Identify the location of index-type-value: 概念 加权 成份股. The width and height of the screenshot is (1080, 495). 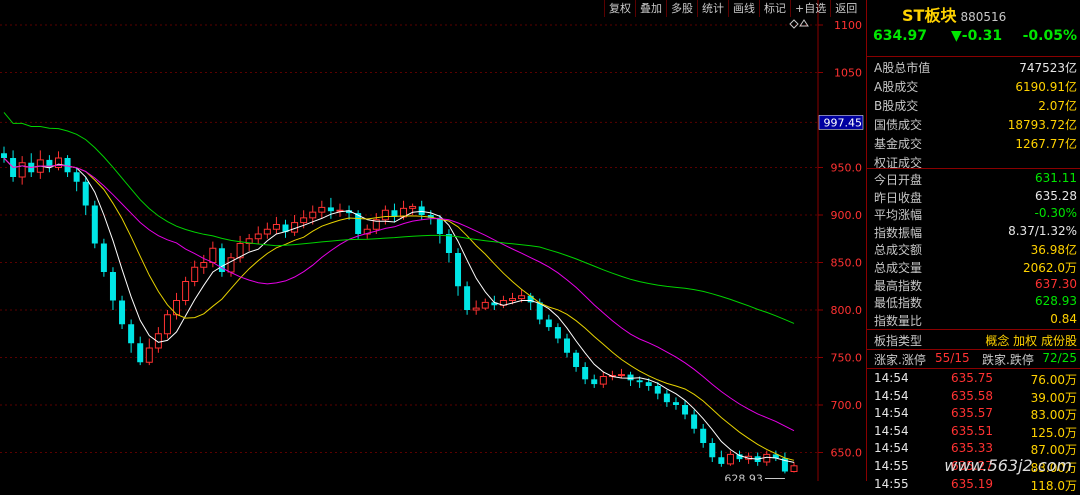
(1031, 340).